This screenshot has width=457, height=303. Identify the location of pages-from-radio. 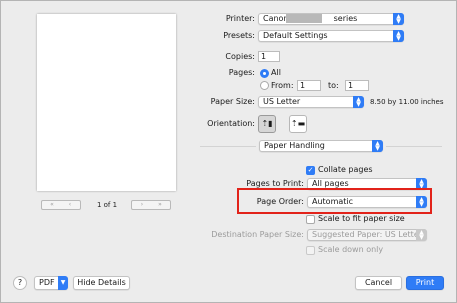
(264, 85).